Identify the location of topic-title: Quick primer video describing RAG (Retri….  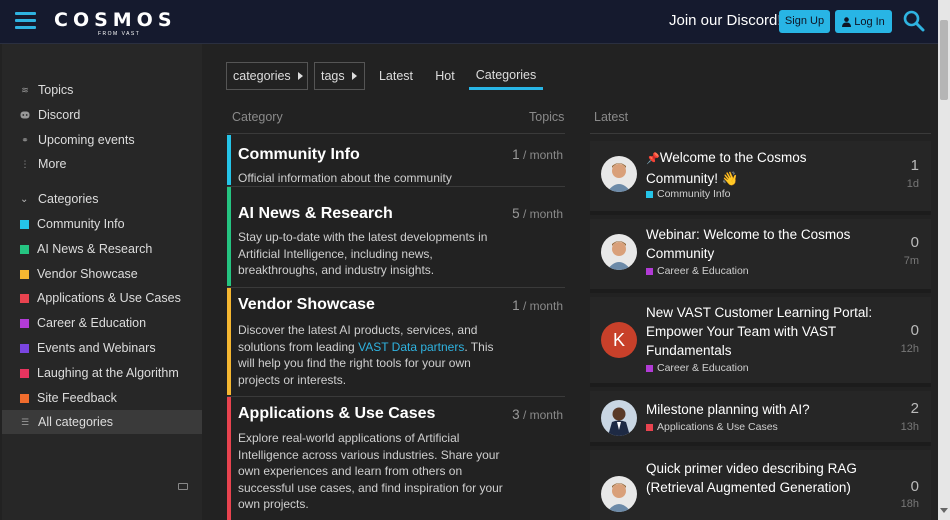
(760, 478).